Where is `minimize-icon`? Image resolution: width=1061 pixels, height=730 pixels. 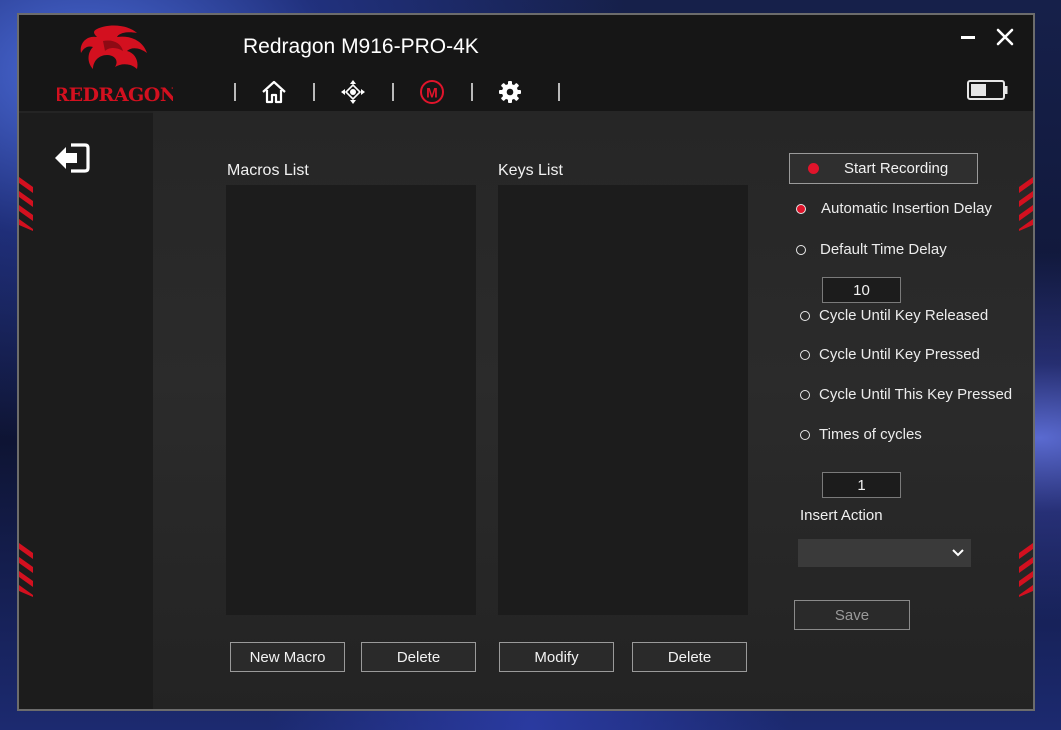
minimize-icon is located at coordinates (968, 38).